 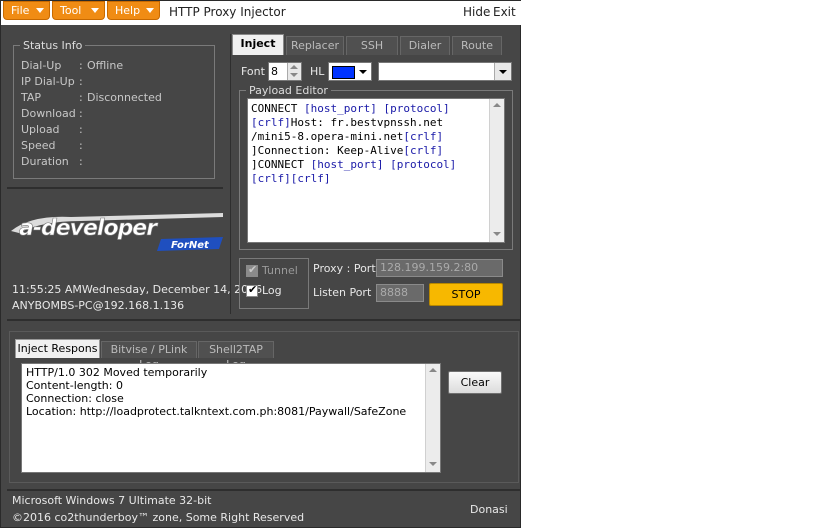 I want to click on highlight-color-picker, so click(x=350, y=71).